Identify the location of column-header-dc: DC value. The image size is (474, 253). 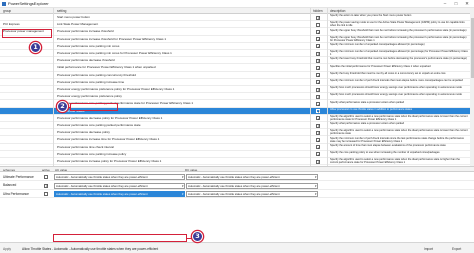
(191, 170).